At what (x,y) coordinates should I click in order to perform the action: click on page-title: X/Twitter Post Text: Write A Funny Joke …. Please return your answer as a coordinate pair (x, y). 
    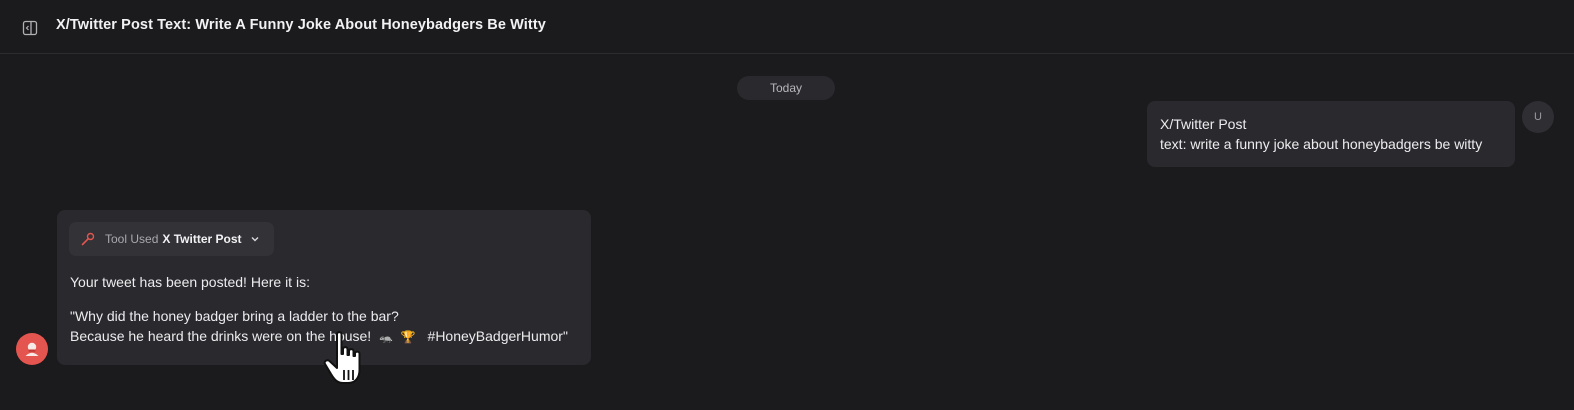
    Looking at the image, I should click on (301, 25).